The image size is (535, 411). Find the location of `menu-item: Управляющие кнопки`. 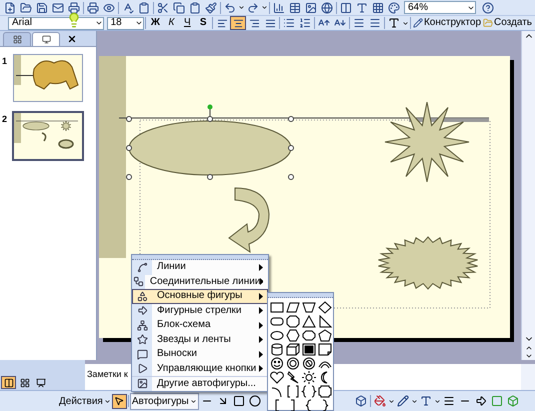

menu-item: Управляющие кнопки is located at coordinates (200, 369).